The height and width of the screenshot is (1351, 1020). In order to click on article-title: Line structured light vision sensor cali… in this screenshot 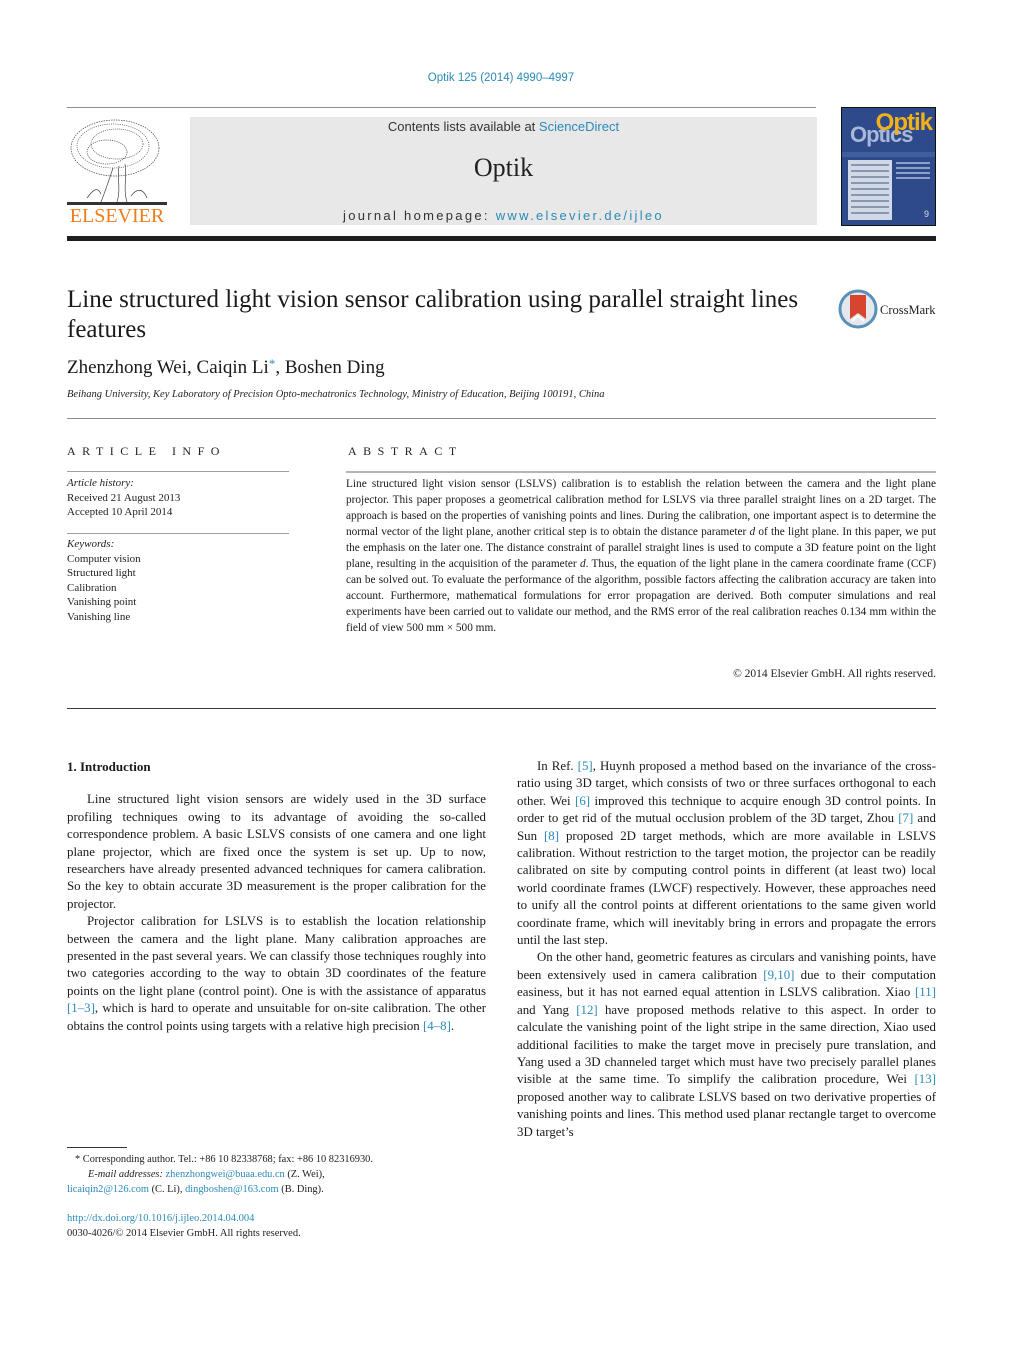, I will do `click(433, 314)`.